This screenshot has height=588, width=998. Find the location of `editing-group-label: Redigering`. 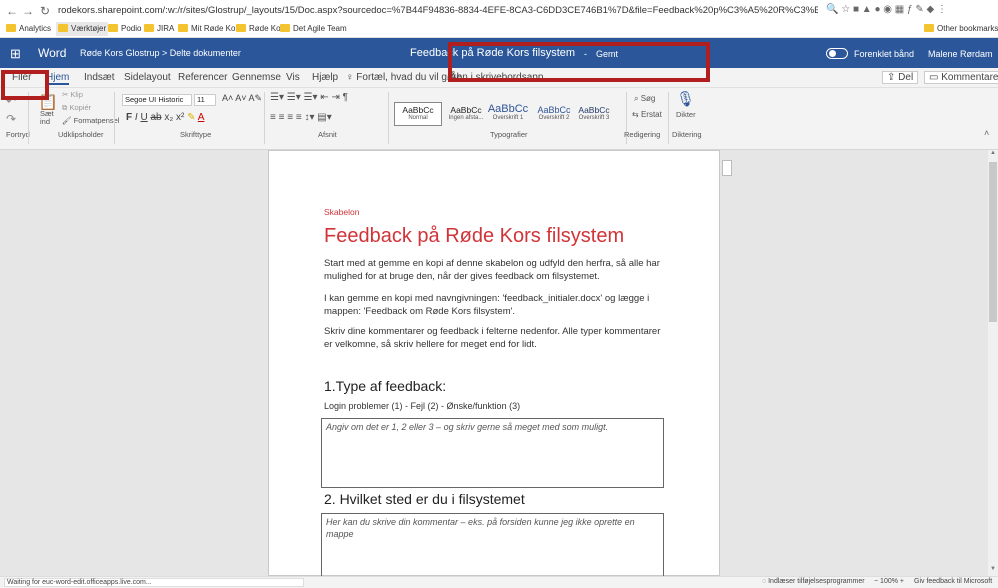

editing-group-label: Redigering is located at coordinates (642, 134).